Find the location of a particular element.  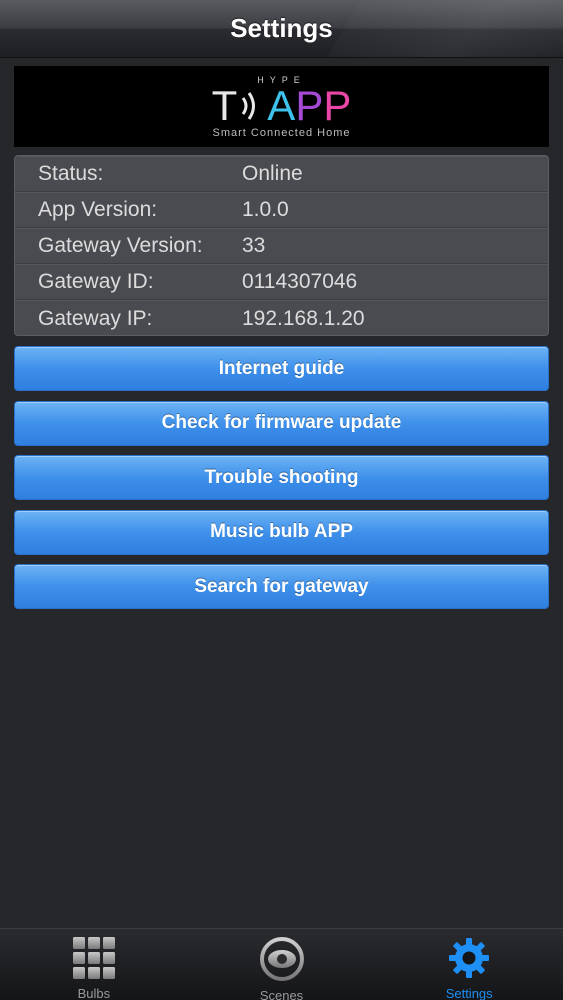

tab-scenes: Scenes is located at coordinates (282, 964).